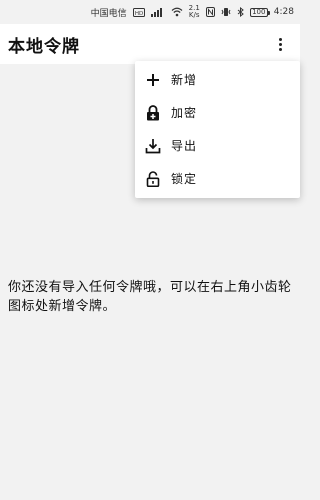  Describe the element at coordinates (157, 12) in the screenshot. I see `signal-icon` at that location.